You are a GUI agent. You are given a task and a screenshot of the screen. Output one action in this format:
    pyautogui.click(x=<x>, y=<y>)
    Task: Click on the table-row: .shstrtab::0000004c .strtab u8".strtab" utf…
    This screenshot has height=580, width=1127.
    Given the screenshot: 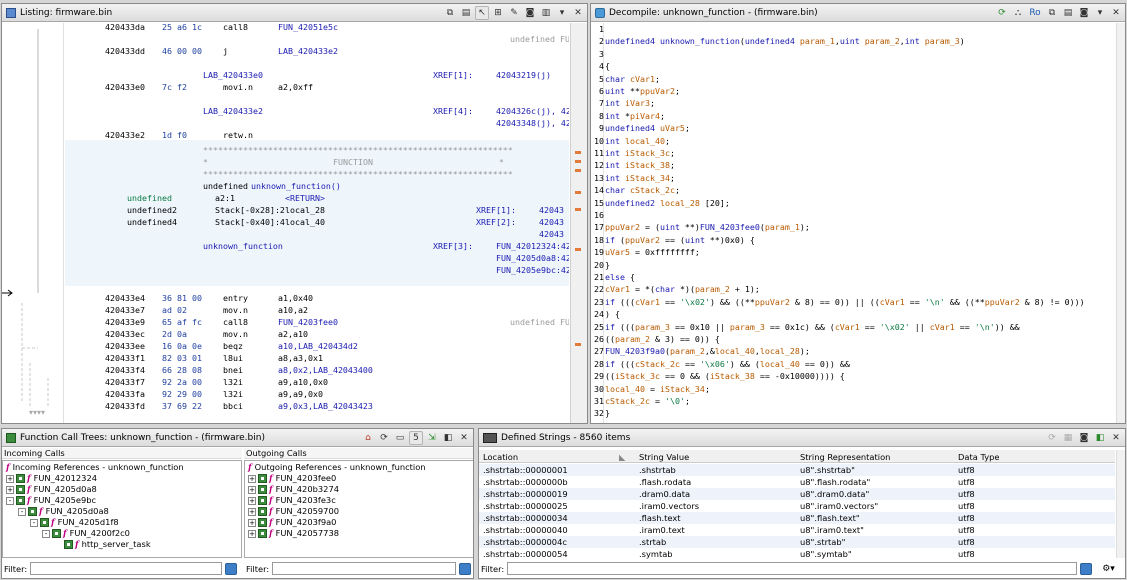 What is the action you would take?
    pyautogui.click(x=797, y=542)
    